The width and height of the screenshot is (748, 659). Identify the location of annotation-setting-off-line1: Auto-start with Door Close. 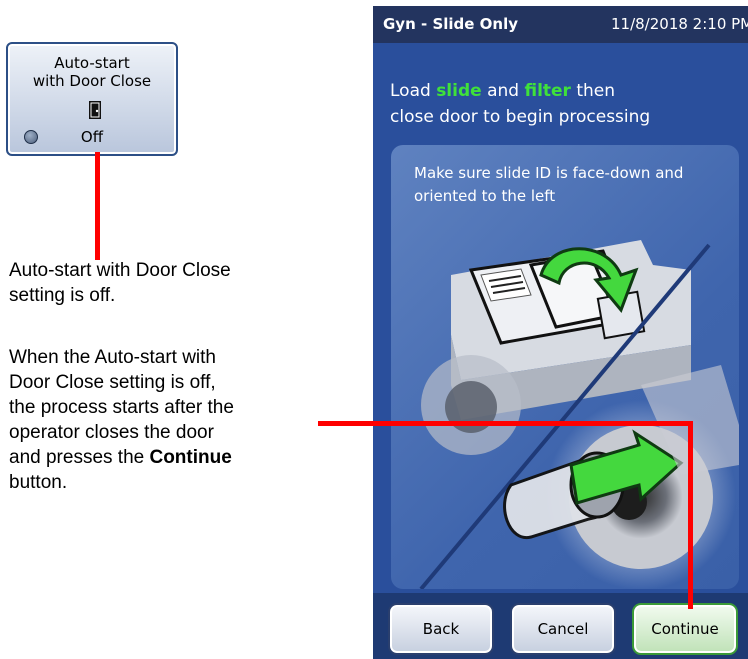
(120, 270).